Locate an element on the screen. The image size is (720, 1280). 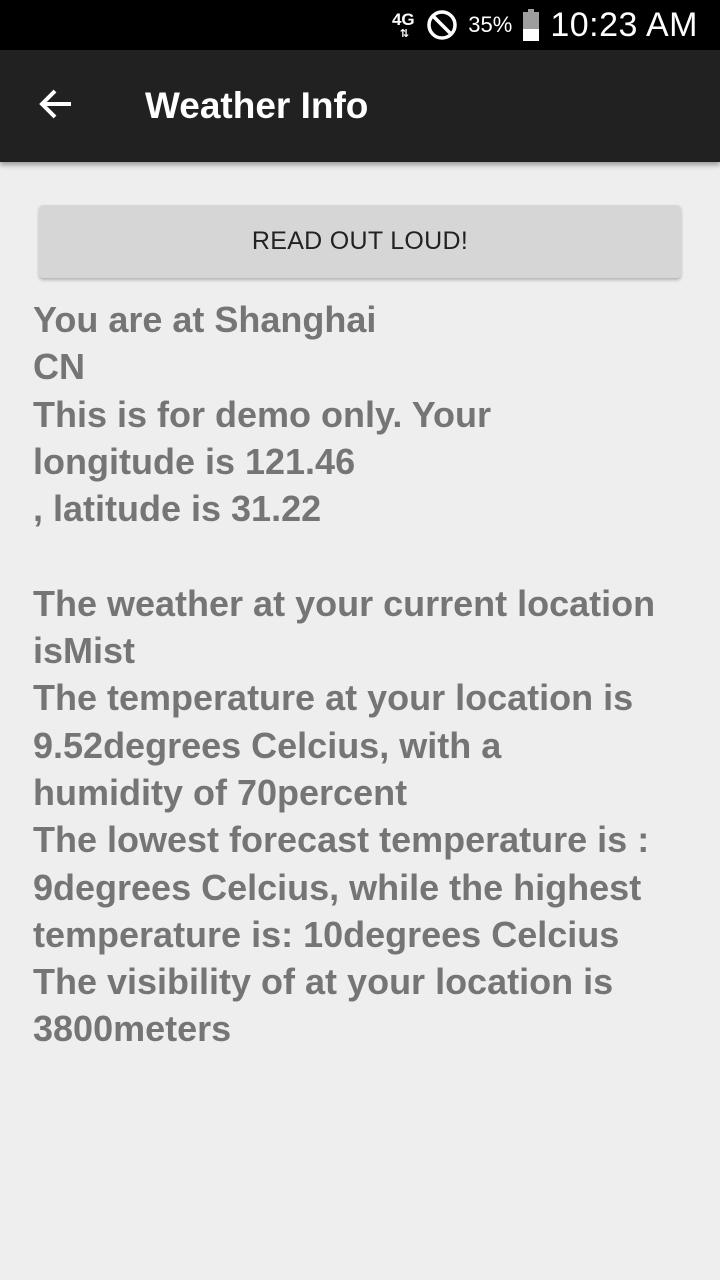
data-arrows-icon: ⇅ is located at coordinates (404, 33).